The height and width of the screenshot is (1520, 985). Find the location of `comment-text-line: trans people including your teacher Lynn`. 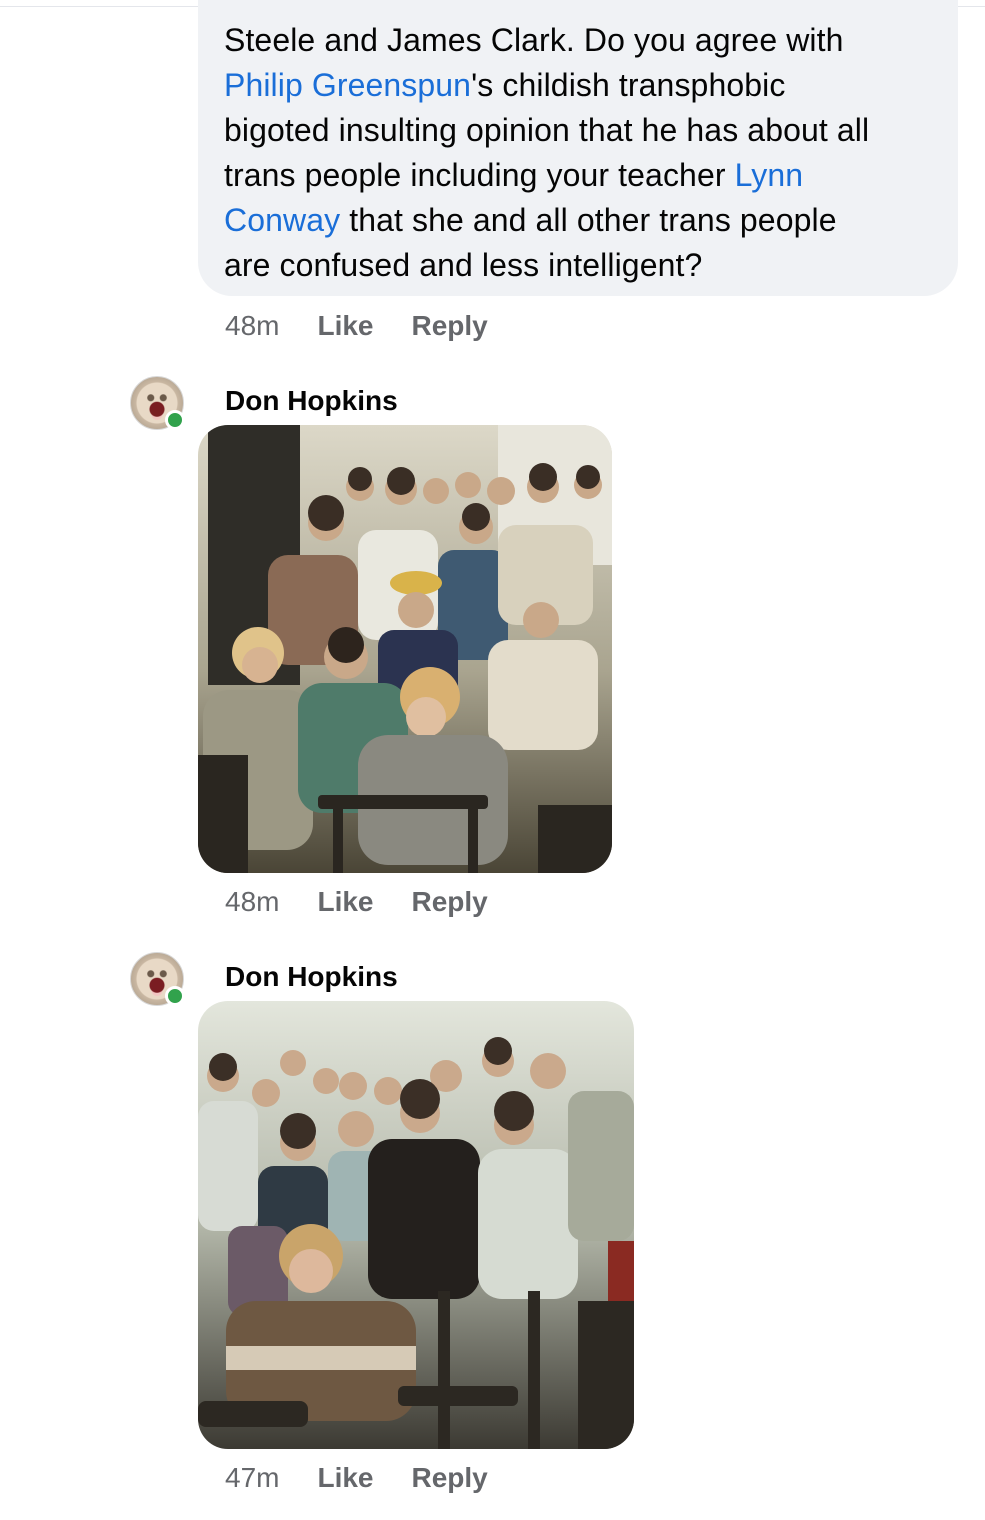

comment-text-line: trans people including your teacher Lynn is located at coordinates (580, 175).